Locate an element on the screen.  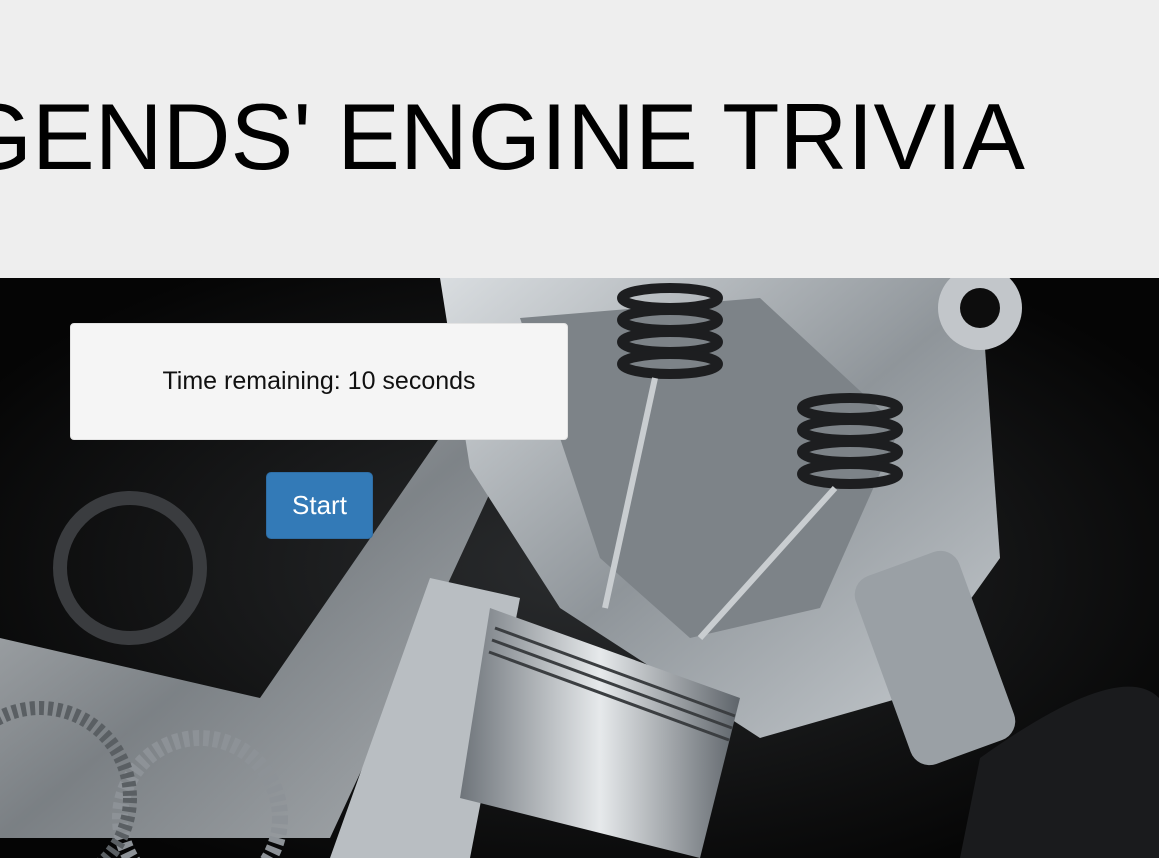
timer-text: Time remaining: 10 seconds is located at coordinates (319, 381).